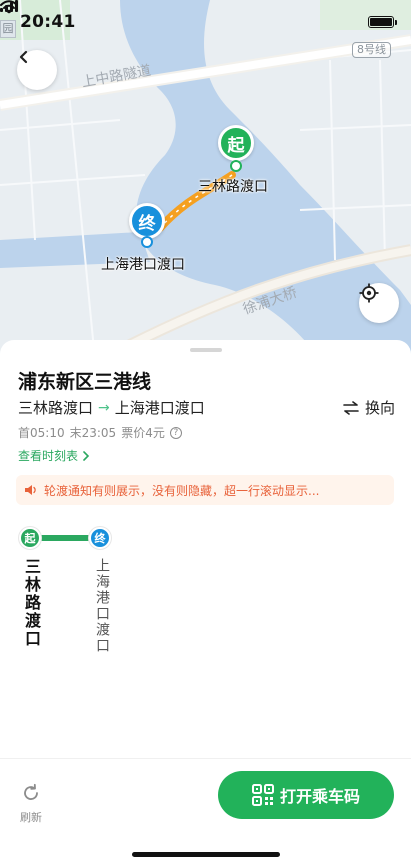  Describe the element at coordinates (371, 50) in the screenshot. I see `metro-line-badge: 8号线` at that location.